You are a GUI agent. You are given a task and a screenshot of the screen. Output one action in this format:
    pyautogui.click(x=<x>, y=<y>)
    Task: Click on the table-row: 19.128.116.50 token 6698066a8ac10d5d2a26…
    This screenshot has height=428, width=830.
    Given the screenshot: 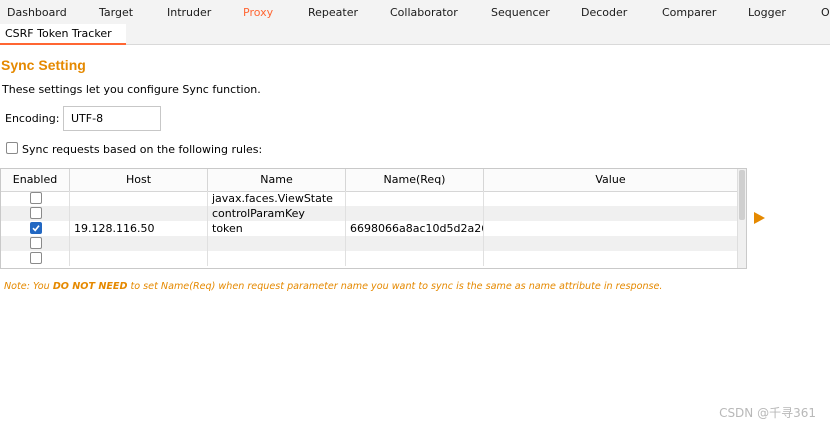 What is the action you would take?
    pyautogui.click(x=369, y=228)
    